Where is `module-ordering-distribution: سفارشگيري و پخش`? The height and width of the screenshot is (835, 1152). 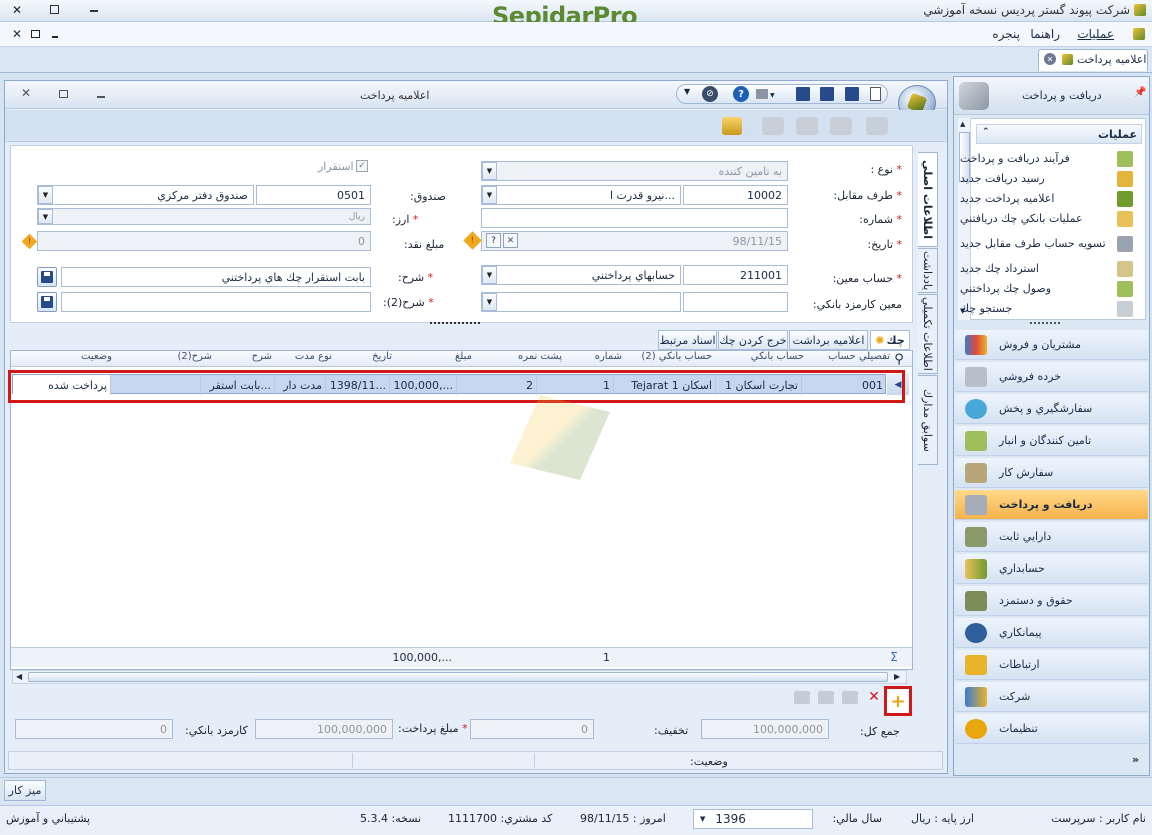
module-ordering-distribution: سفارشگيري و پخش is located at coordinates (1051, 409).